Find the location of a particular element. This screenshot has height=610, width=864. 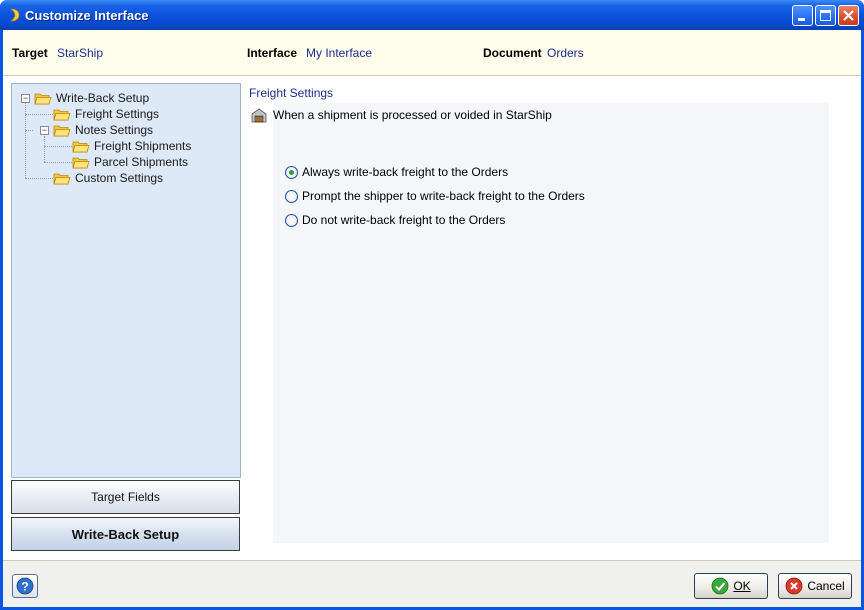

panel-title: Freight Settings is located at coordinates (291, 93).